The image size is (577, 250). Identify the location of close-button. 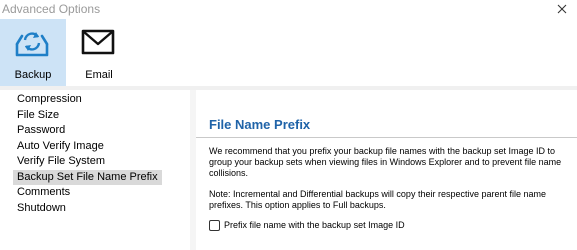
(562, 9).